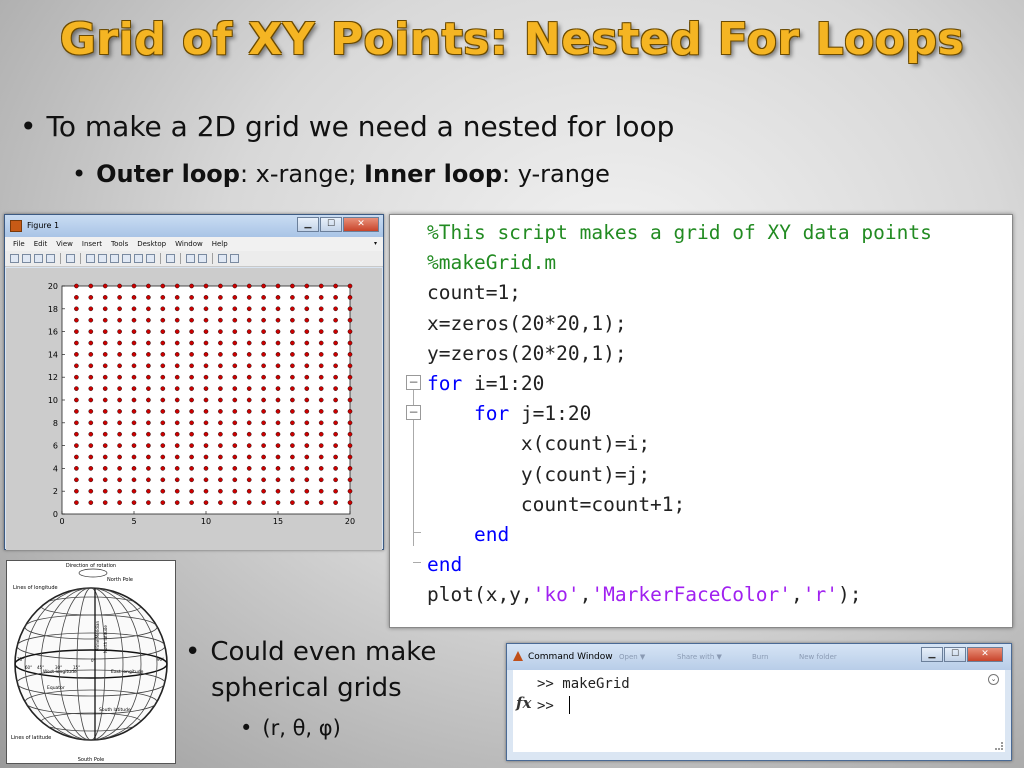 This screenshot has width=1024, height=768. What do you see at coordinates (932, 654) in the screenshot?
I see `cmd-minimize-button: ▁` at bounding box center [932, 654].